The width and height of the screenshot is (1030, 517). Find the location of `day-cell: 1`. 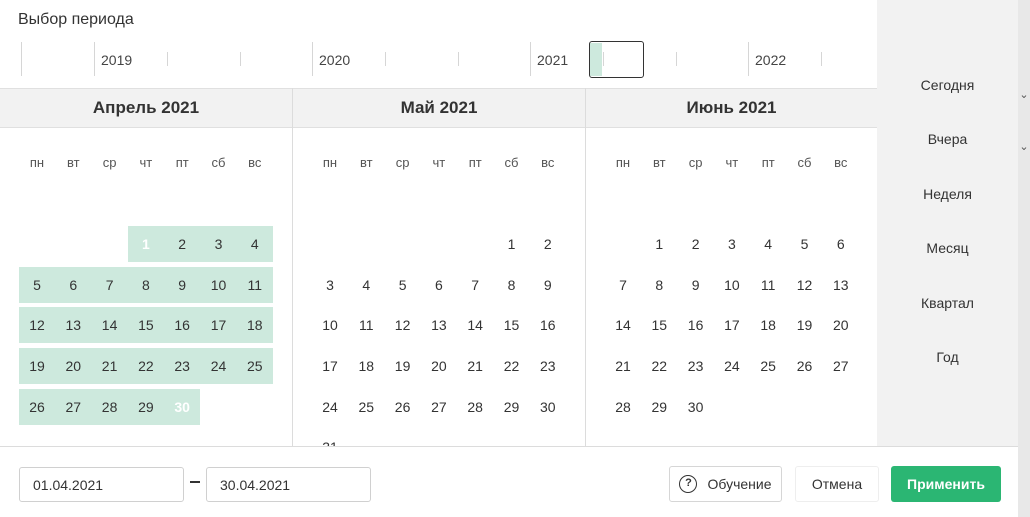

day-cell: 1 is located at coordinates (512, 244).